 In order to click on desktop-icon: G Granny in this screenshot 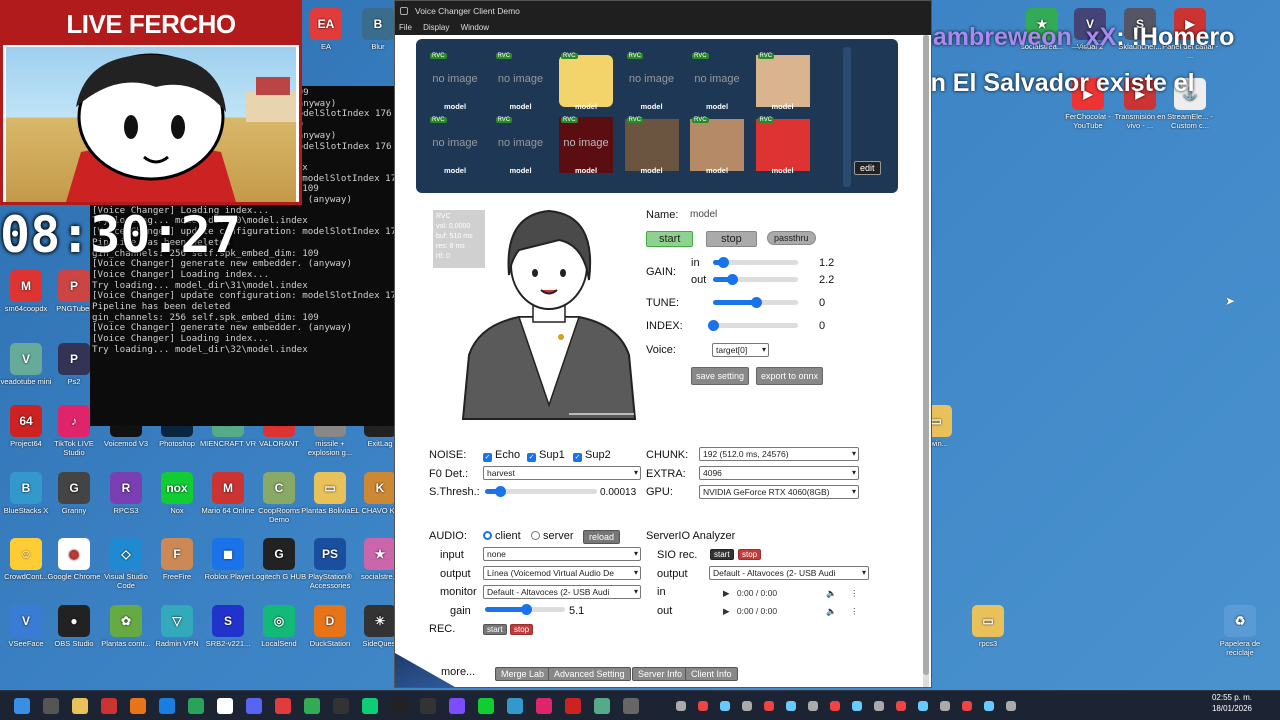, I will do `click(74, 493)`.